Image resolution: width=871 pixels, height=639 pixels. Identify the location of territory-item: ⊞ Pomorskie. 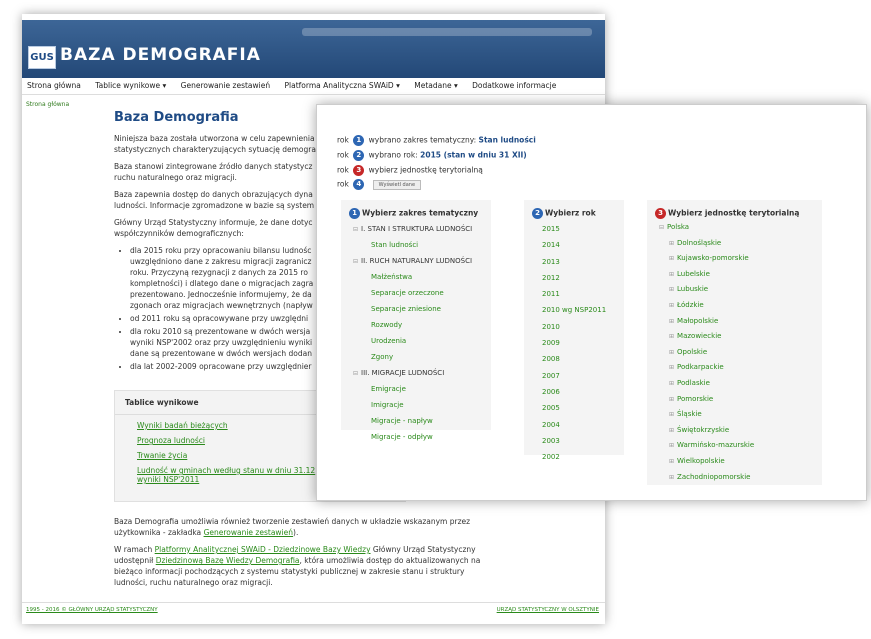
(740, 403).